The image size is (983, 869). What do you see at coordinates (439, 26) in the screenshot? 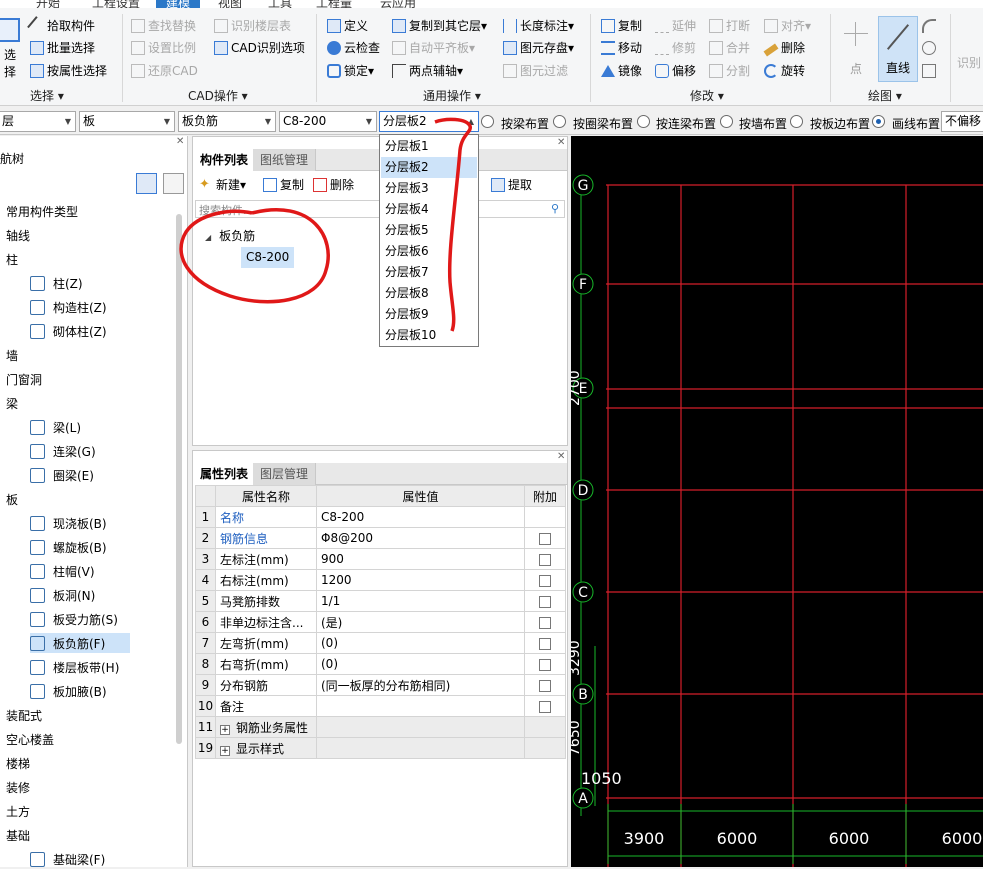
I see `copy-to-other-floor-button: 复制到其它层 ▾` at bounding box center [439, 26].